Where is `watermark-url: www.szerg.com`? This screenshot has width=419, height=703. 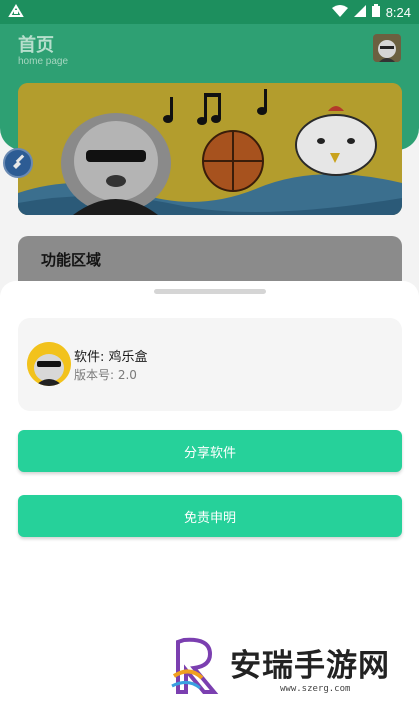
watermark-url: www.szerg.com is located at coordinates (315, 689).